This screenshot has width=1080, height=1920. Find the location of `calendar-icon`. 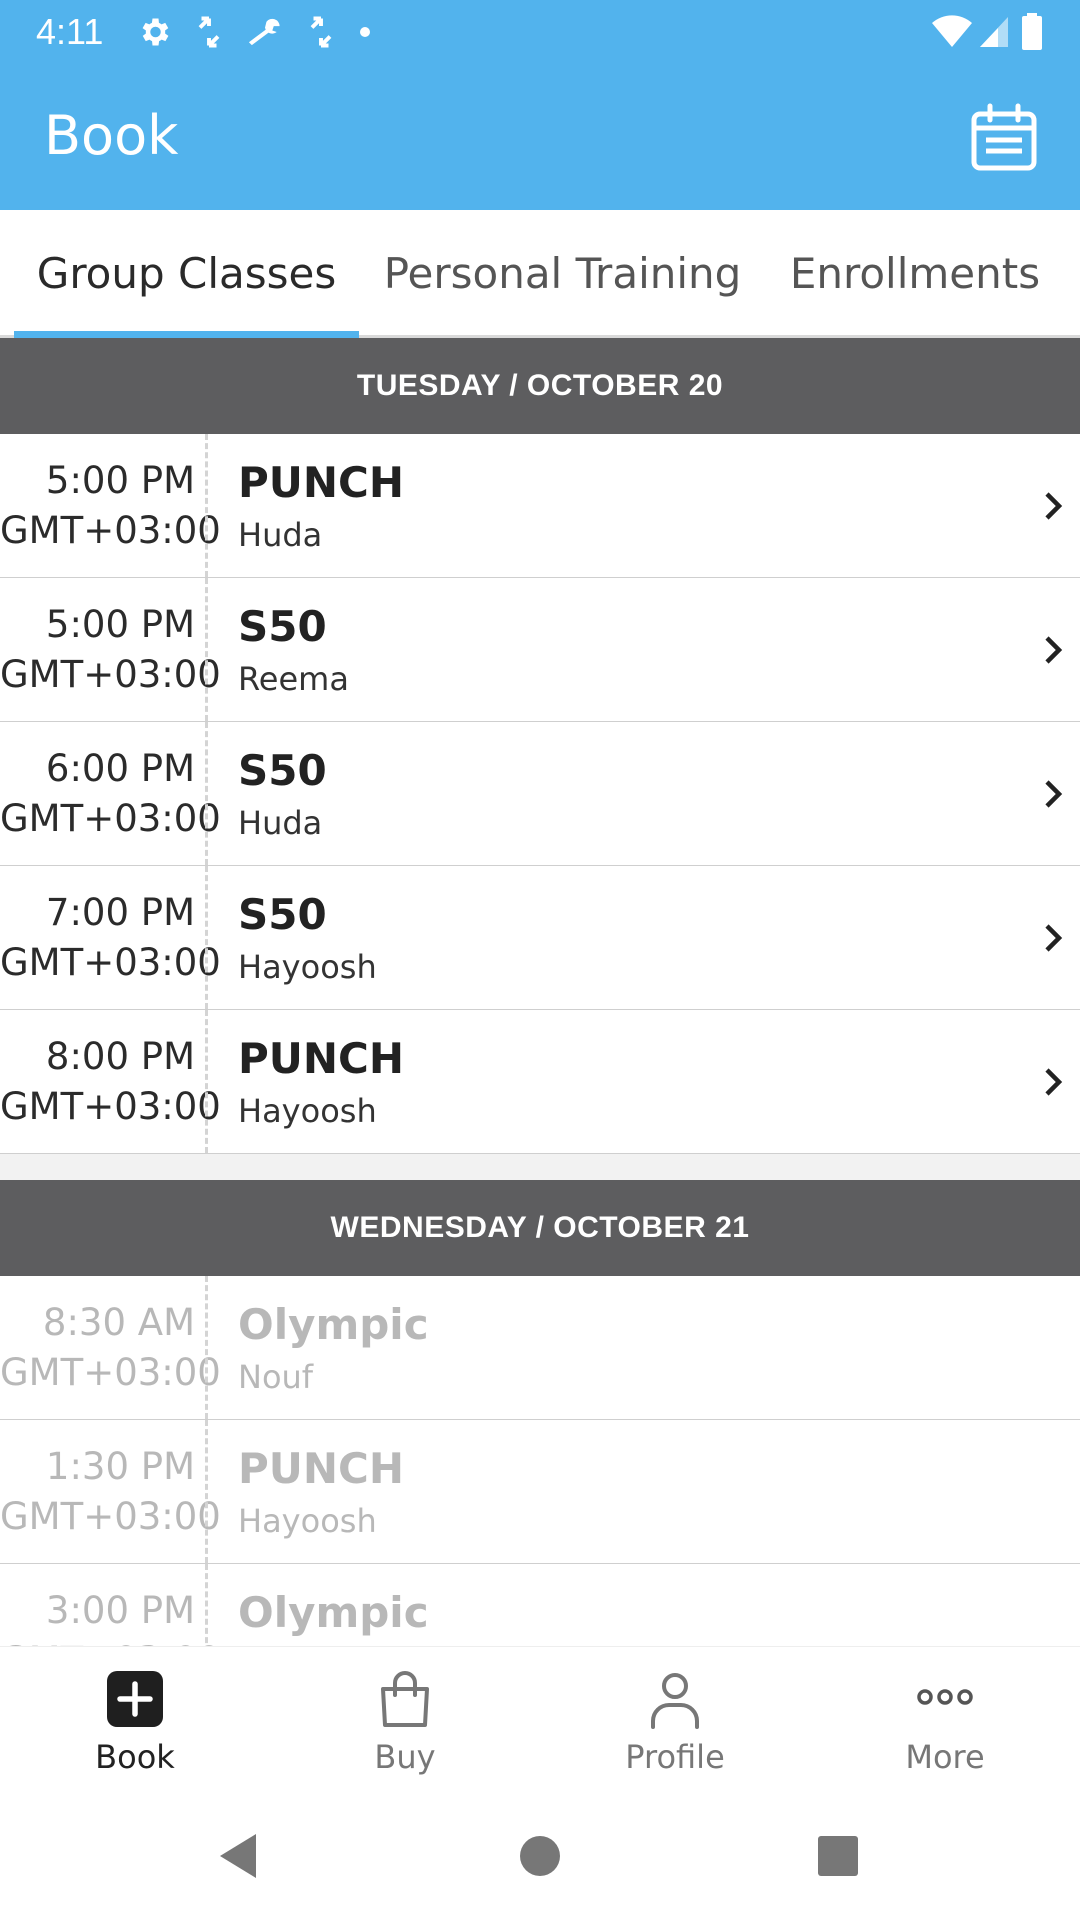

calendar-icon is located at coordinates (1004, 138).